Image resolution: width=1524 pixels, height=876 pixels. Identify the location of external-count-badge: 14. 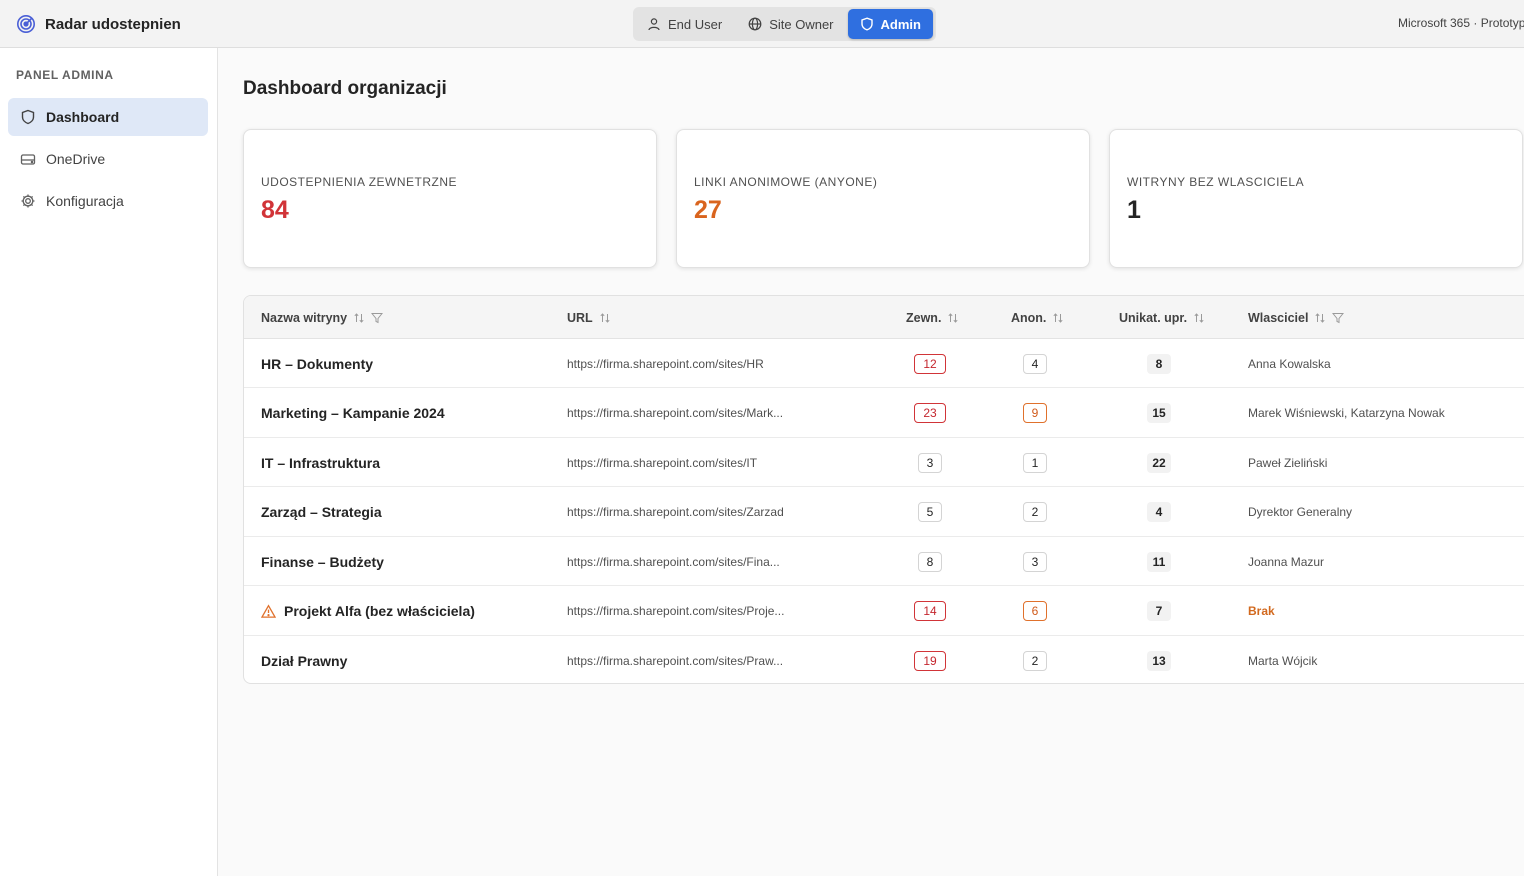
(930, 611).